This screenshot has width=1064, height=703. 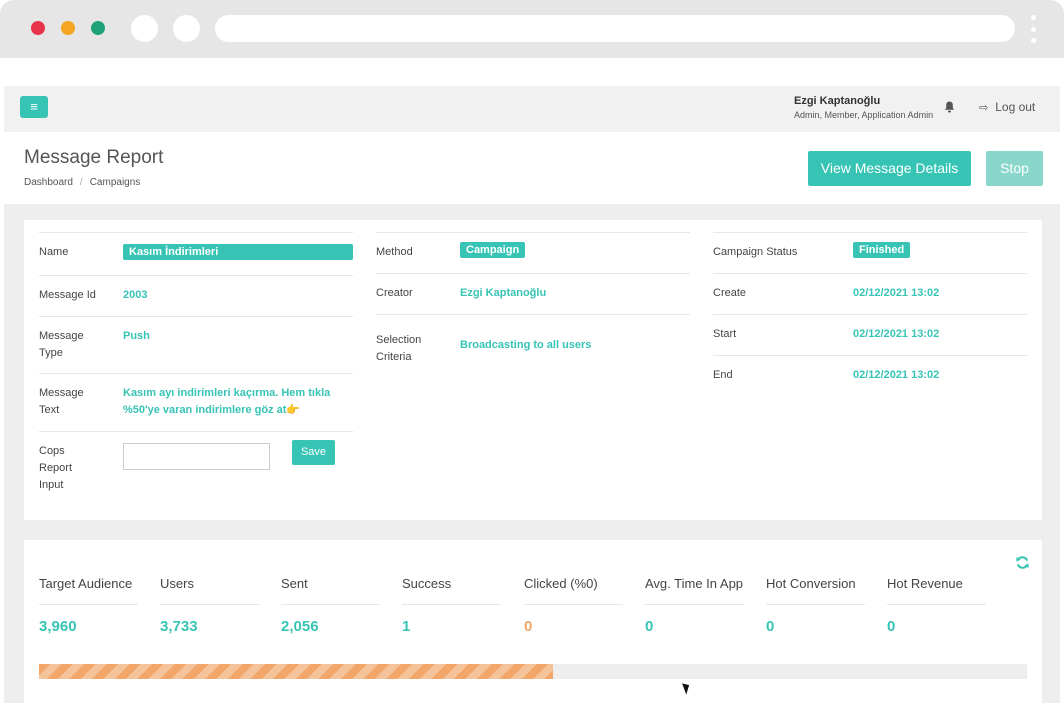 I want to click on name-value: Kasım İndirimleri, so click(x=238, y=252).